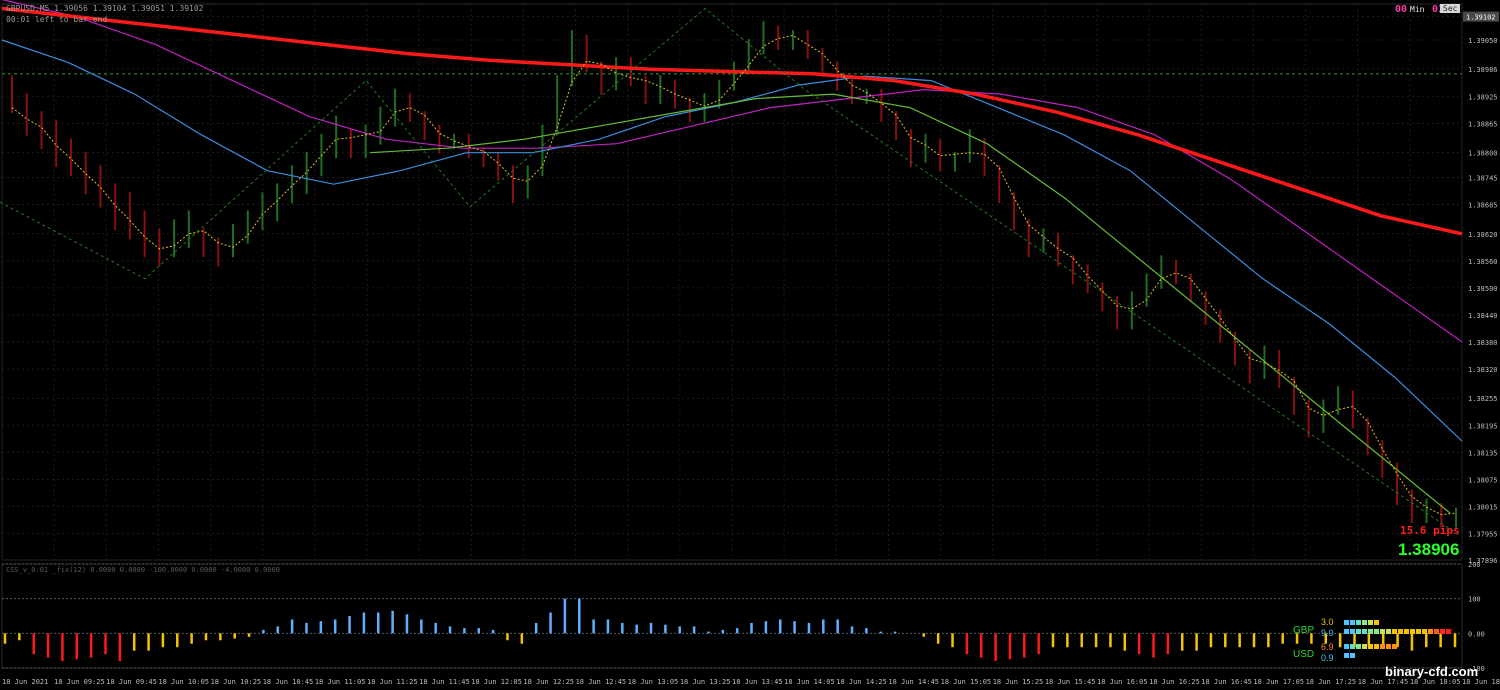 This screenshot has width=1500, height=690. I want to click on time-tick: 18 Jun 09:45, so click(131, 682).